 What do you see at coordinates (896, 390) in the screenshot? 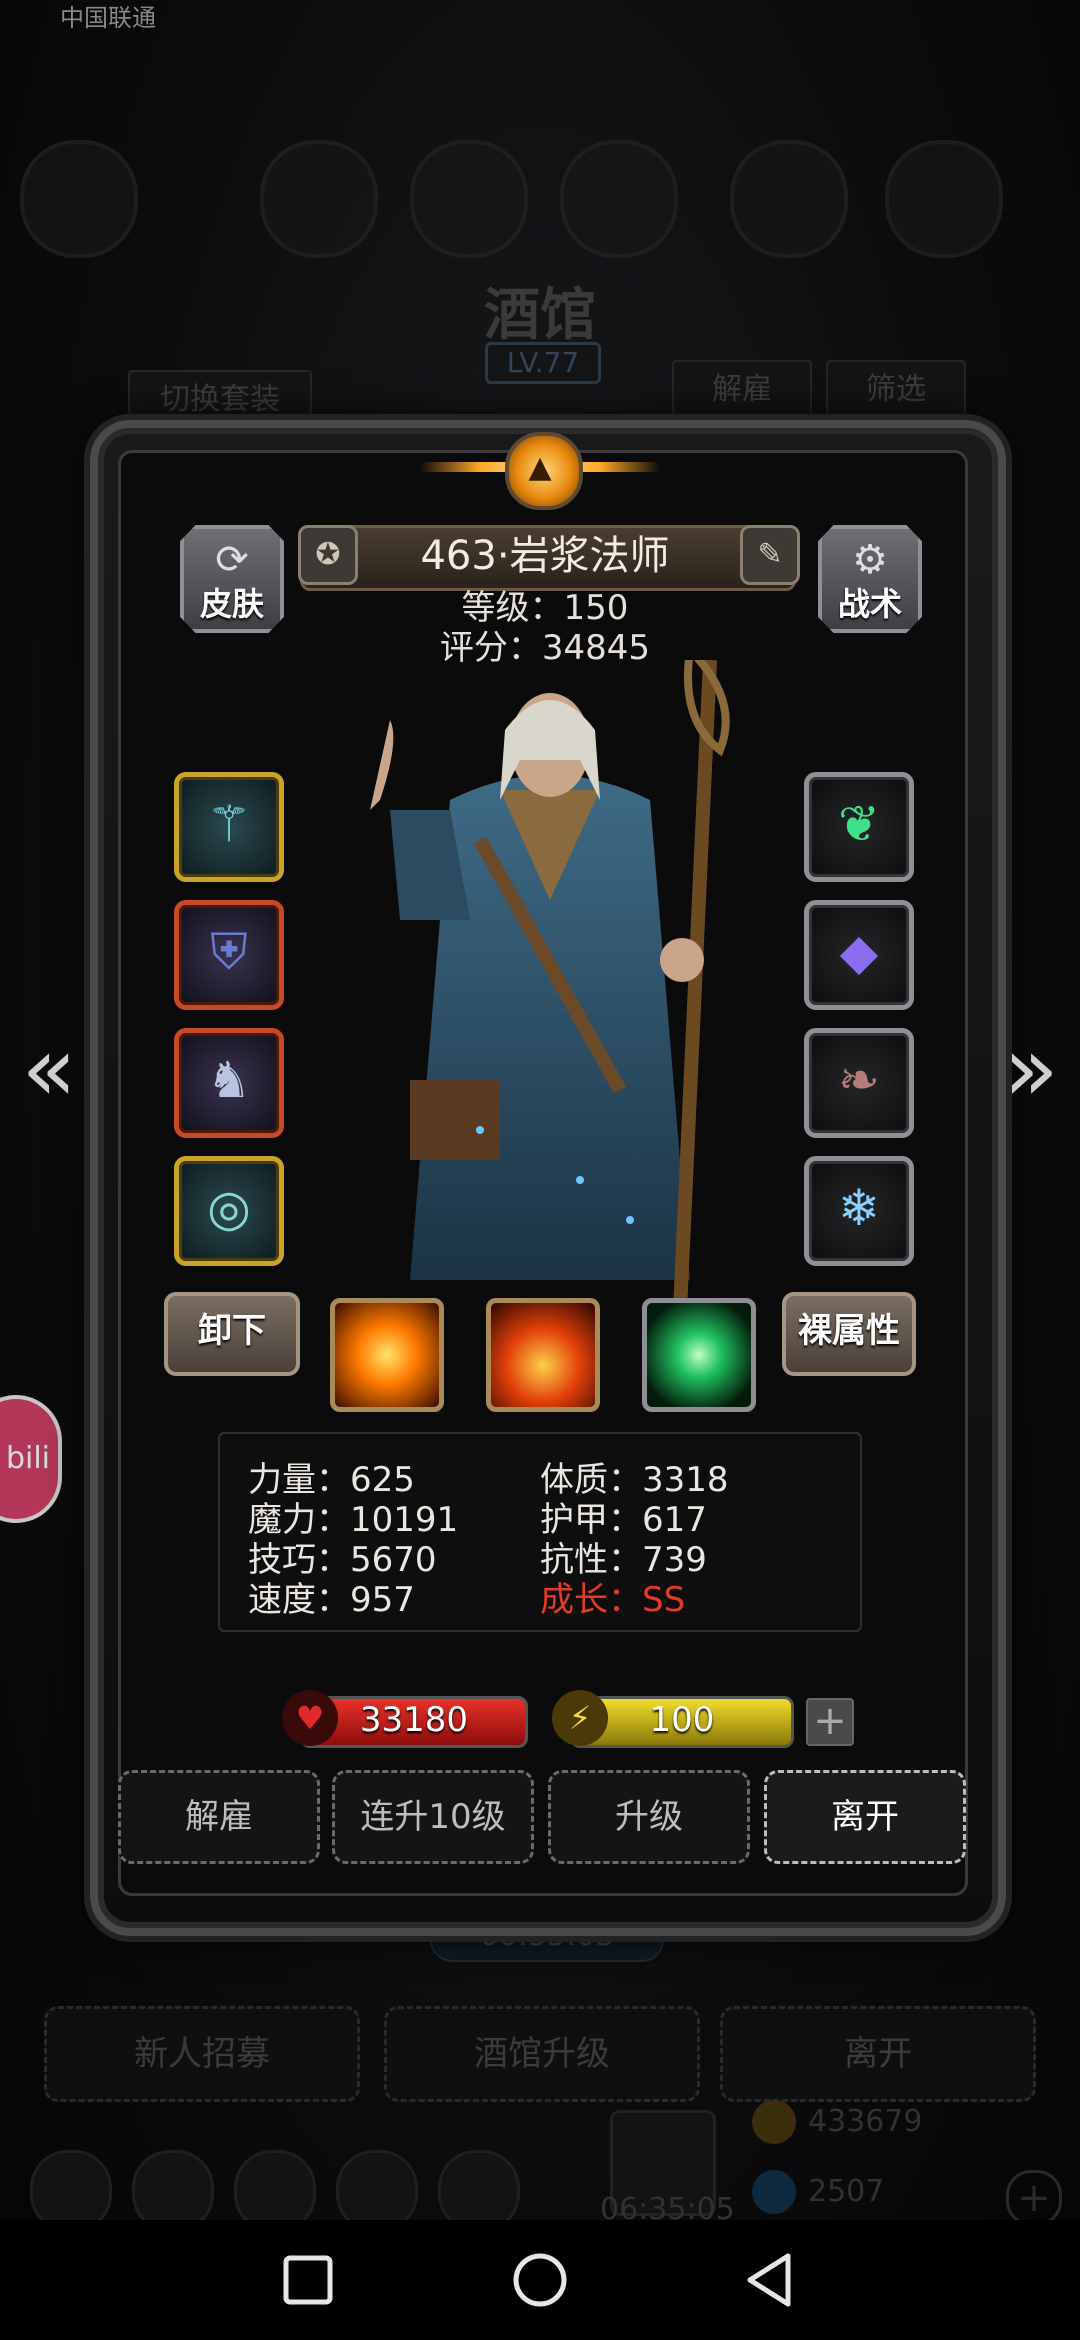
I see `bg-filter-button: 筛选` at bounding box center [896, 390].